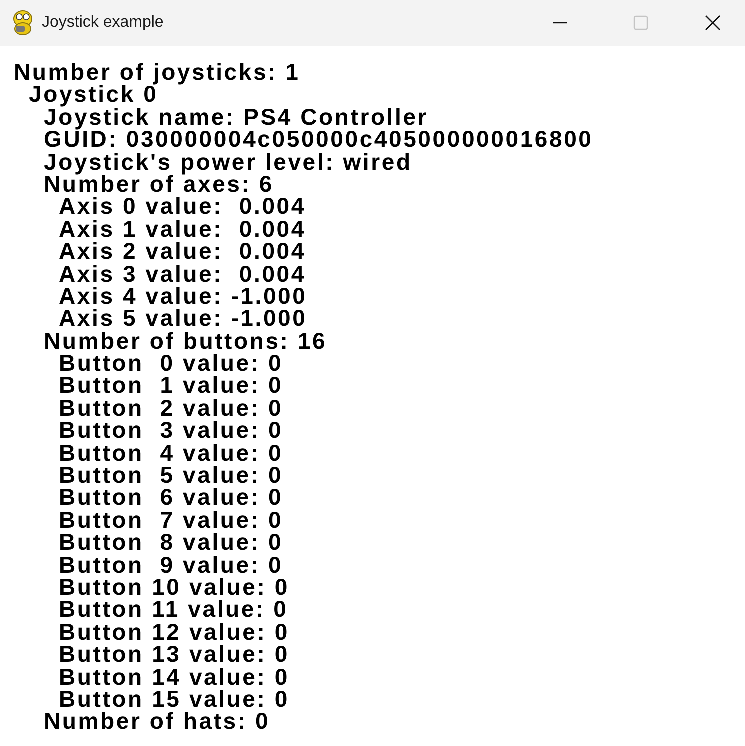  Describe the element at coordinates (171, 542) in the screenshot. I see `info-line: Button 8 value: 0` at that location.